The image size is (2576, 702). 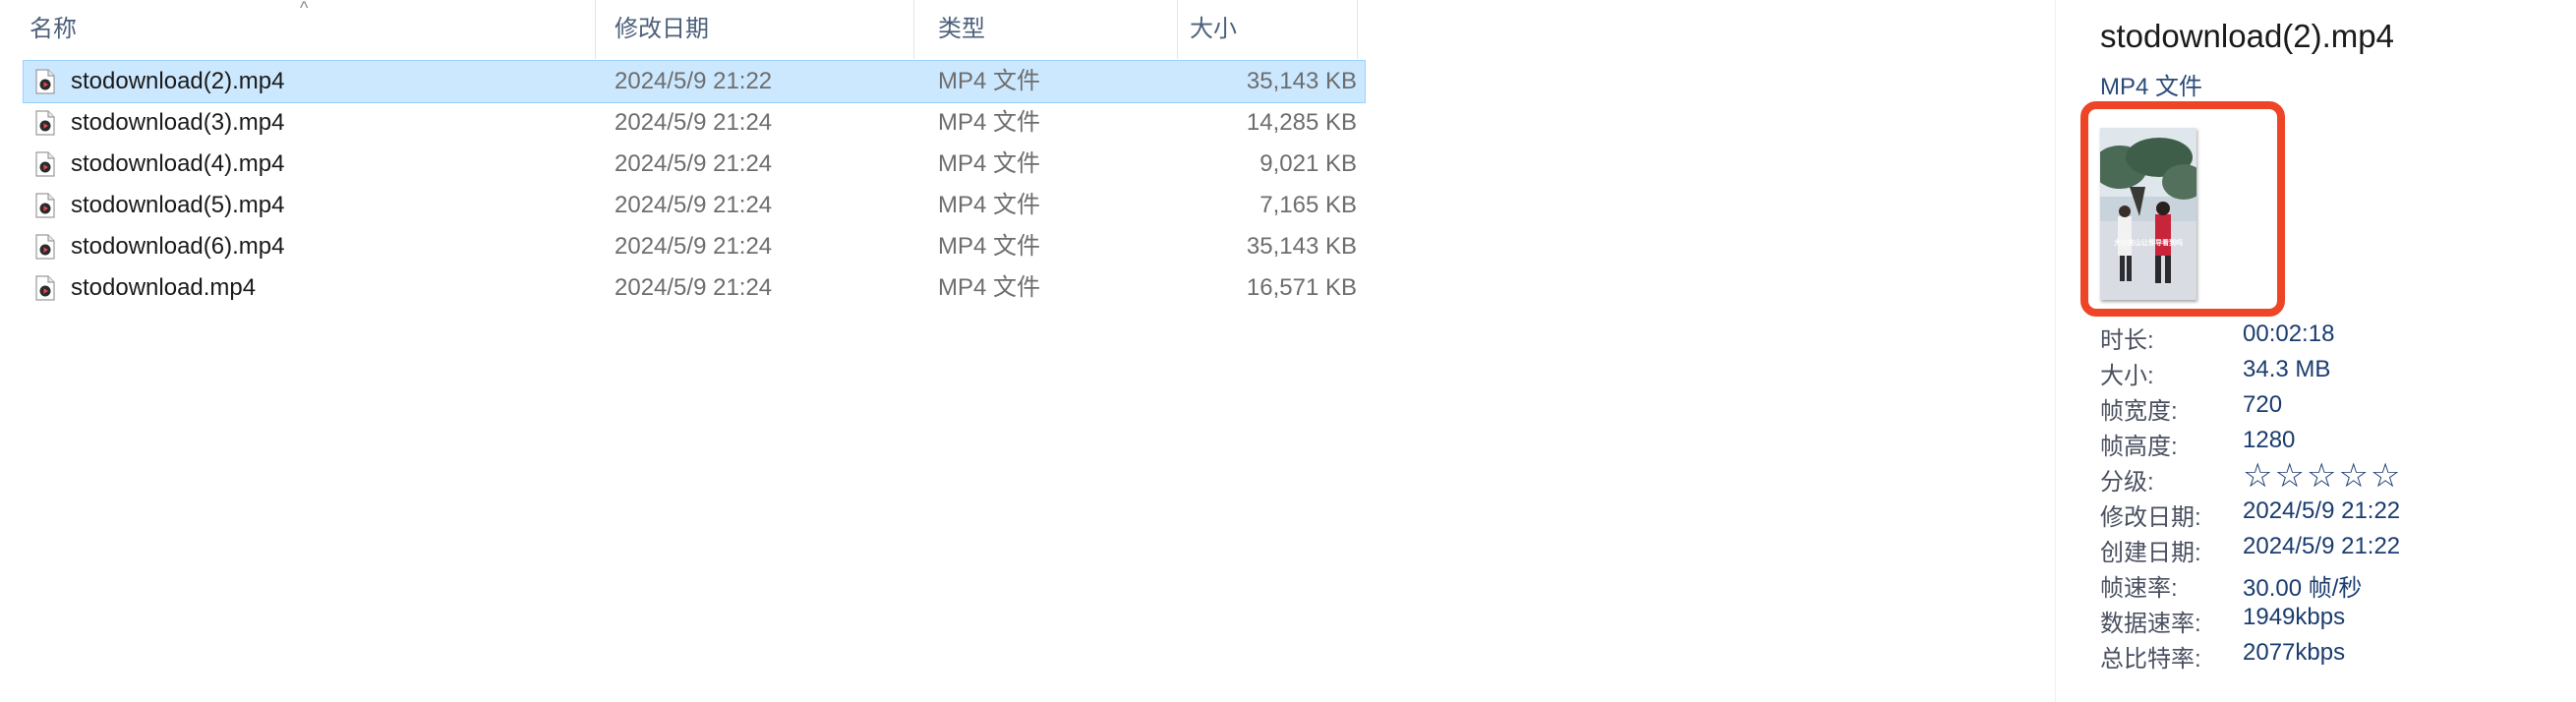 What do you see at coordinates (662, 29) in the screenshot?
I see `column-header-date-label: 修改日期` at bounding box center [662, 29].